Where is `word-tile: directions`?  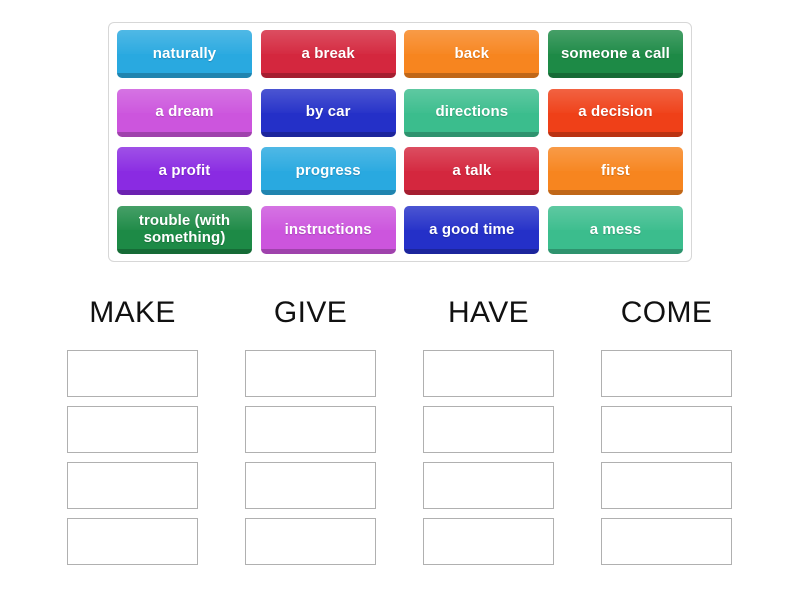 word-tile: directions is located at coordinates (472, 112).